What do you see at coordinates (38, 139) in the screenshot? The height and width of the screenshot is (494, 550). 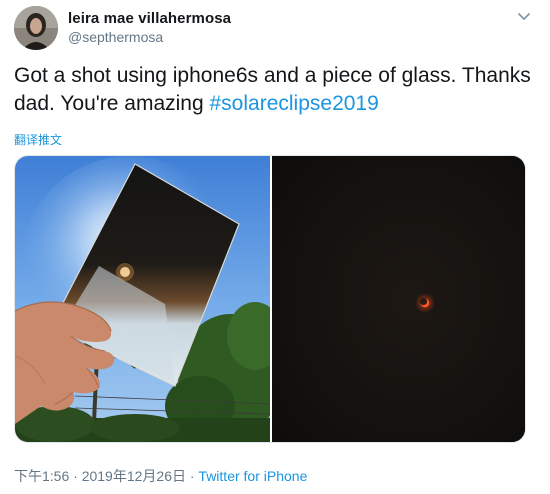 I see `translate-tweet-link: 翻译推文` at bounding box center [38, 139].